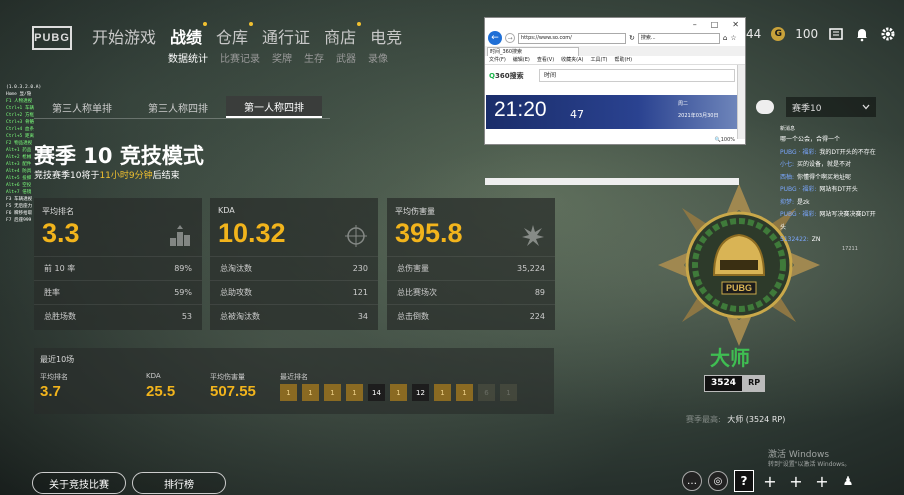 This screenshot has width=904, height=495. What do you see at coordinates (724, 383) in the screenshot?
I see `rank-points: 3524` at bounding box center [724, 383].